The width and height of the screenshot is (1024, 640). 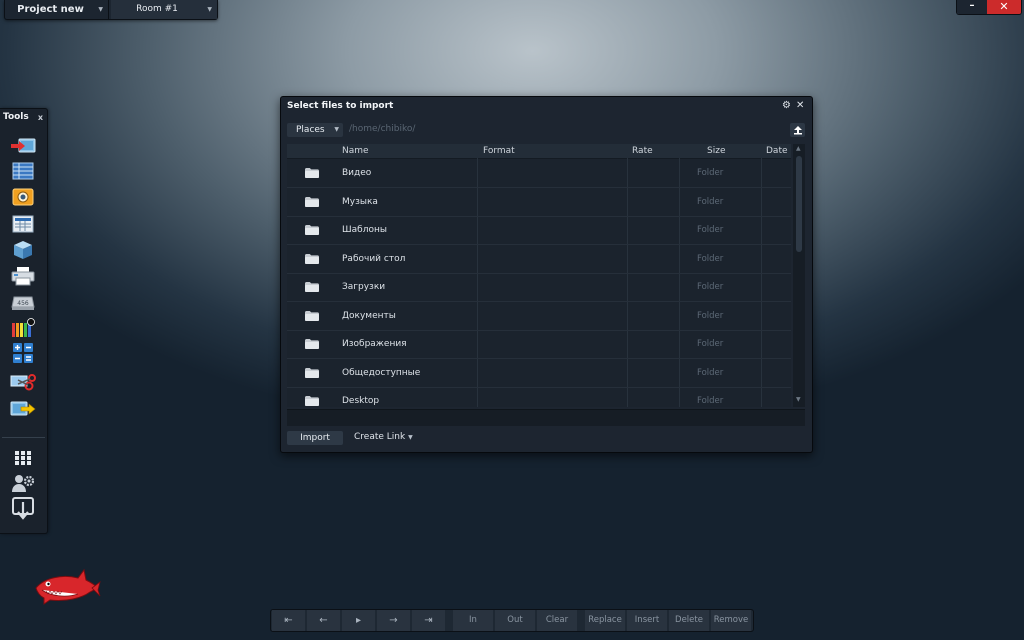 I want to click on tools-divider, so click(x=23, y=437).